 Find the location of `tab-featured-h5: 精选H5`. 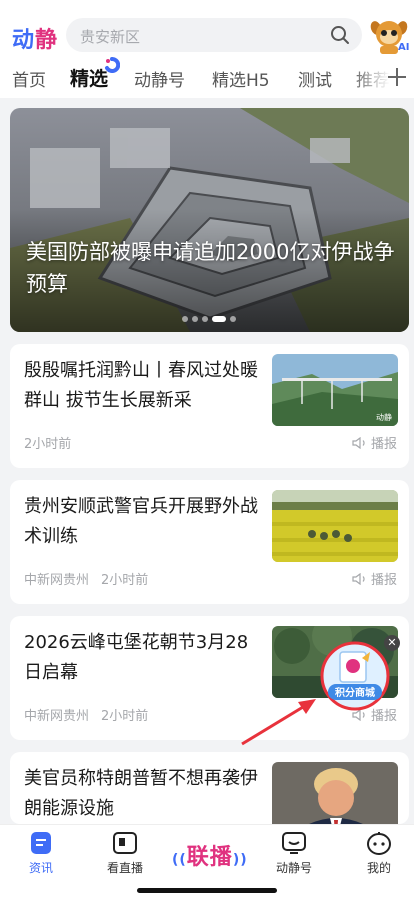

tab-featured-h5: 精选H5 is located at coordinates (241, 78).